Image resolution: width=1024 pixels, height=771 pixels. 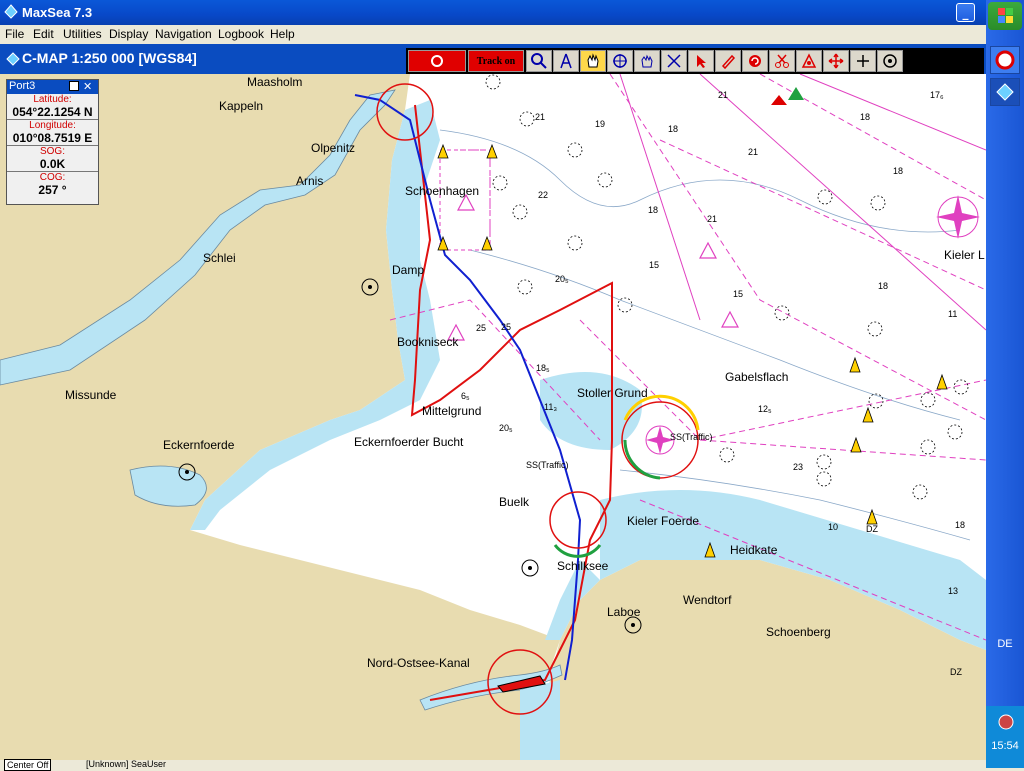 I want to click on record-icon, so click(x=437, y=61).